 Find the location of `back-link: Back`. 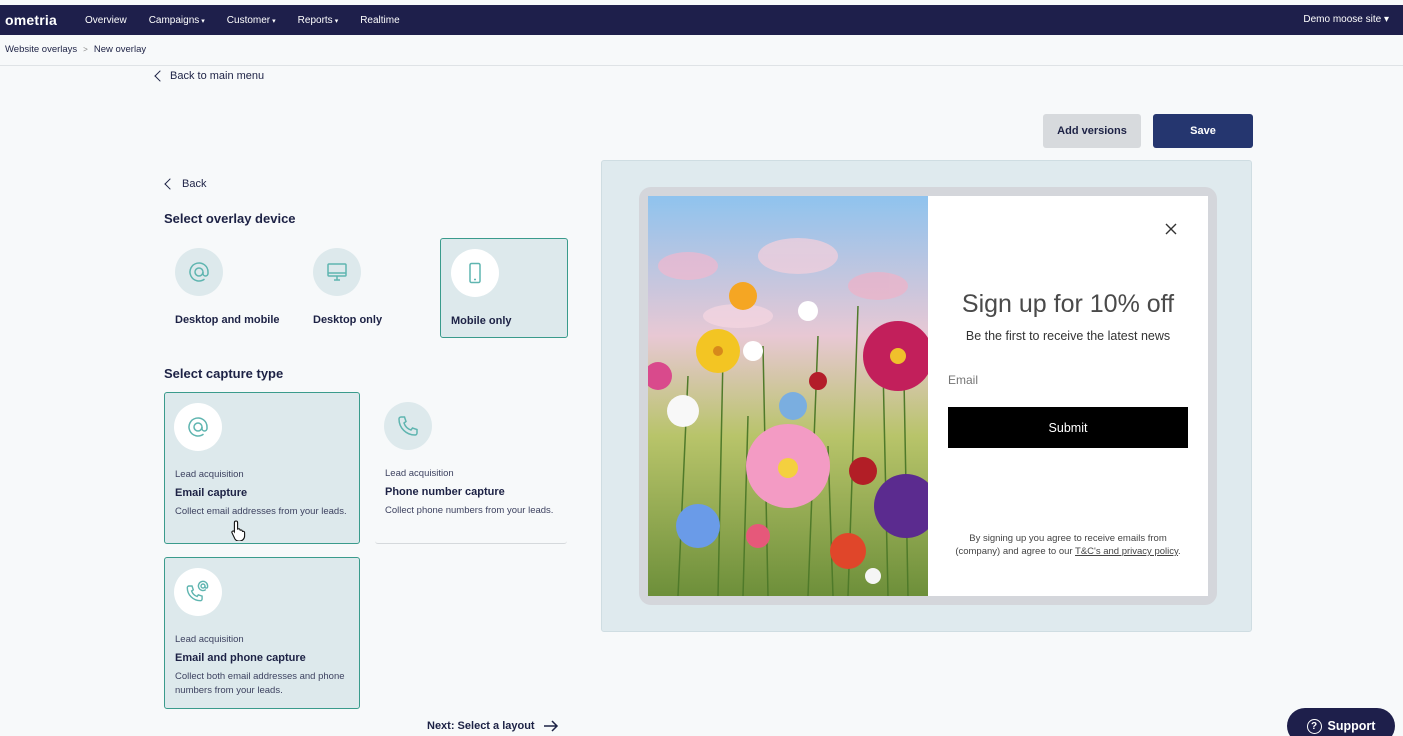

back-link: Back is located at coordinates (185, 184).